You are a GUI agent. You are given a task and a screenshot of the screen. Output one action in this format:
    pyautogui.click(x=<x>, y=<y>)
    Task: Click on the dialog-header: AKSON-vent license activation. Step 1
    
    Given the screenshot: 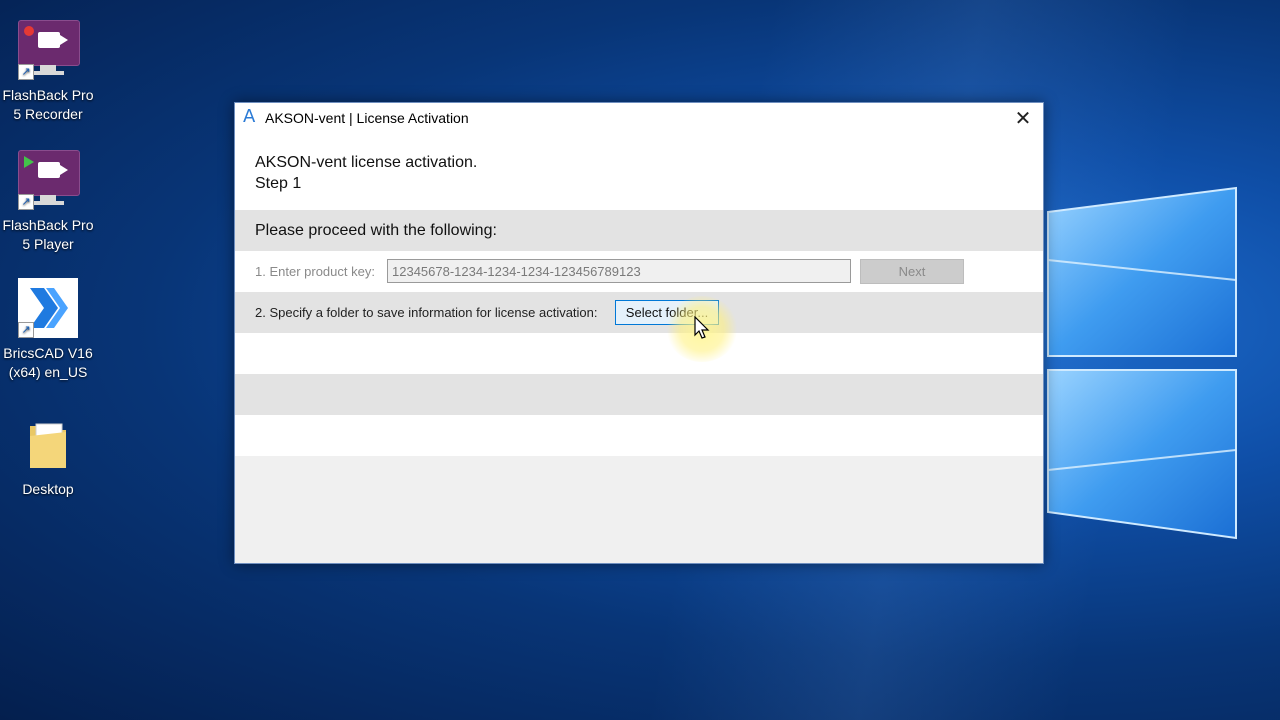 What is the action you would take?
    pyautogui.click(x=639, y=171)
    